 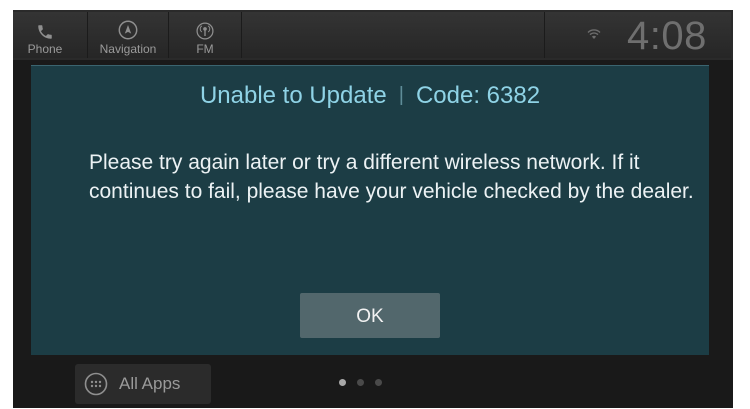 What do you see at coordinates (370, 315) in the screenshot?
I see `ok-button: OK` at bounding box center [370, 315].